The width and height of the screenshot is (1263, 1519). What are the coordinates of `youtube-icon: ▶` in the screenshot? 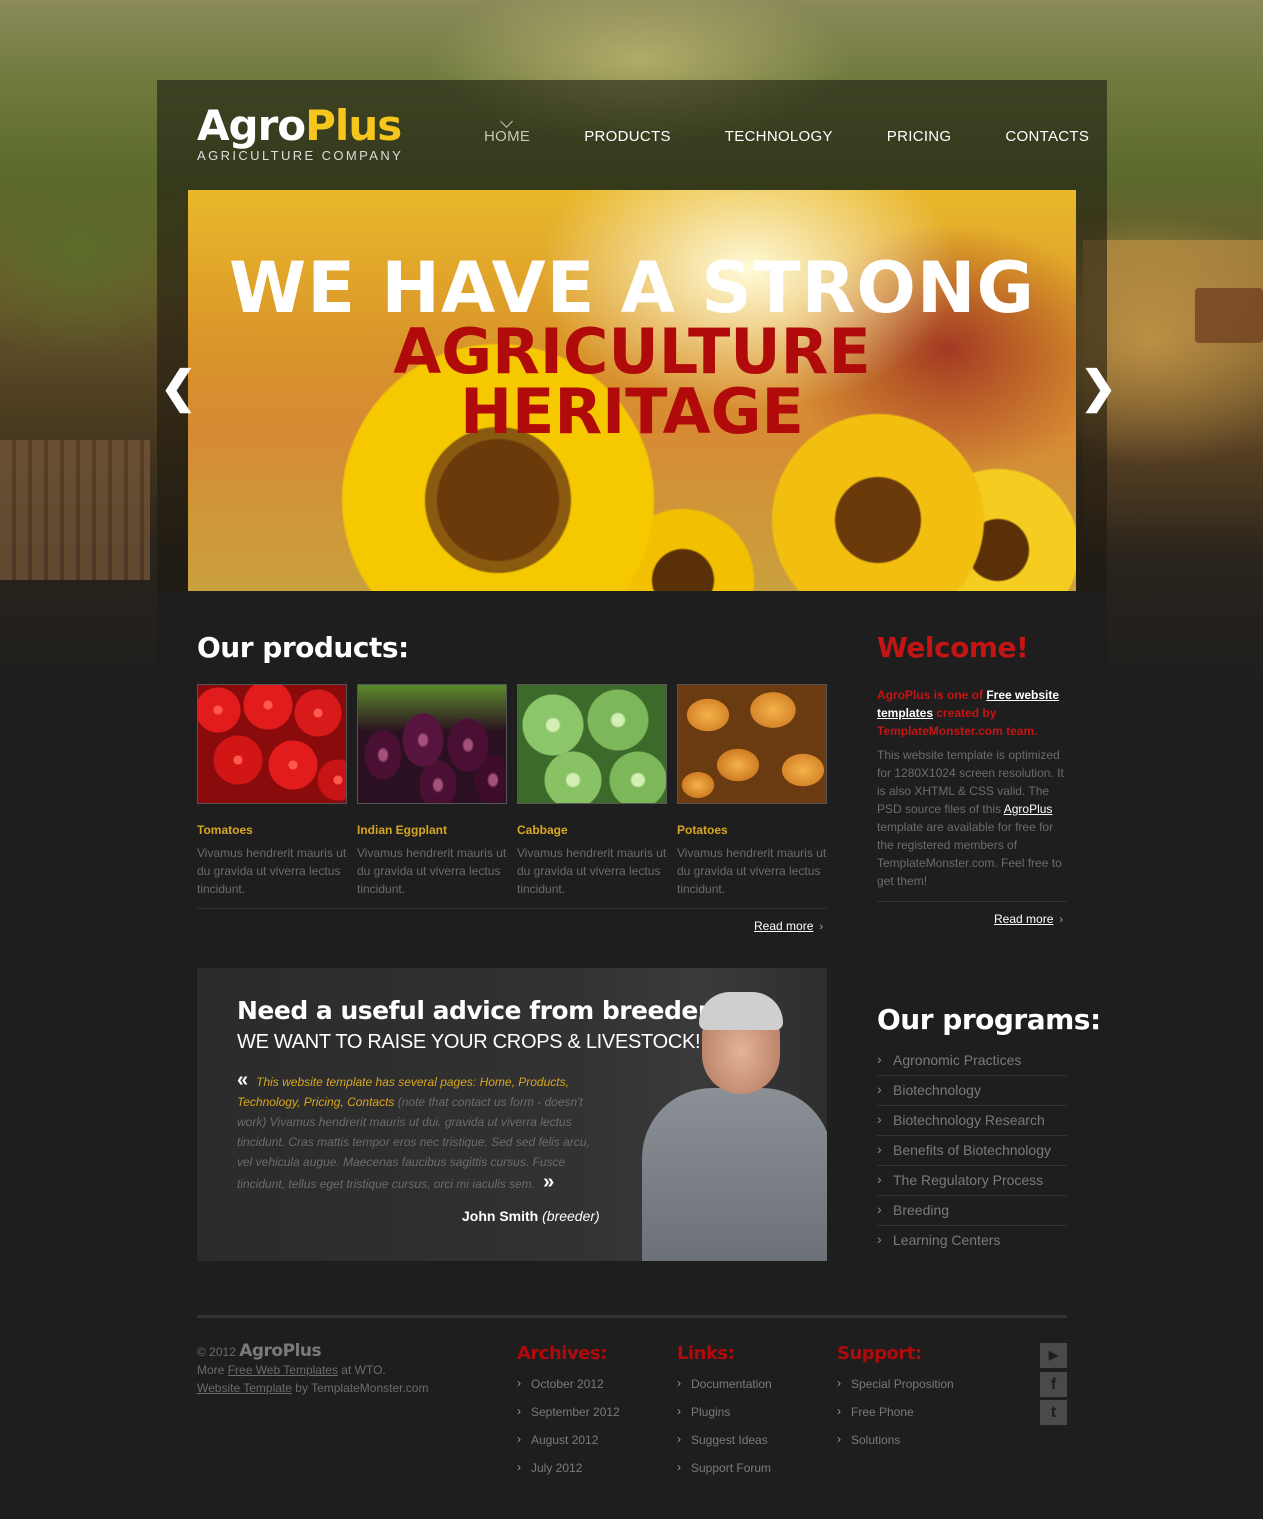 It's located at (1053, 1355).